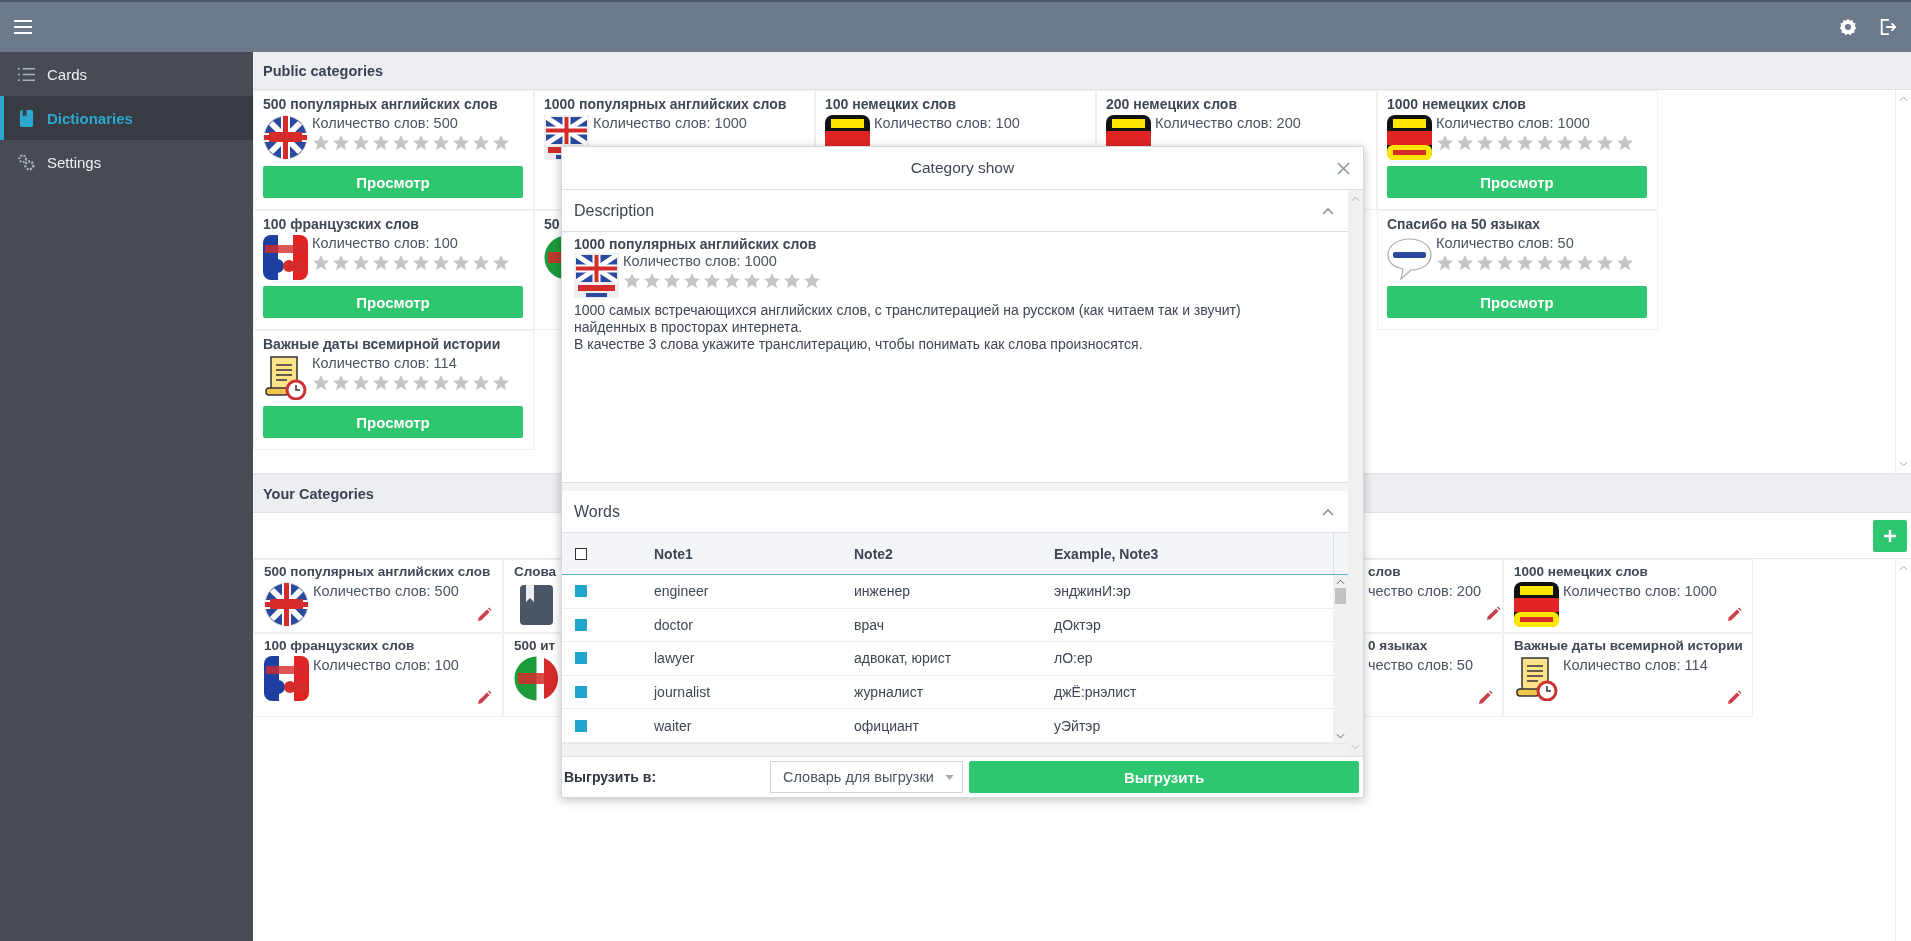 This screenshot has width=1911, height=941. I want to click on logout-icon, so click(1888, 27).